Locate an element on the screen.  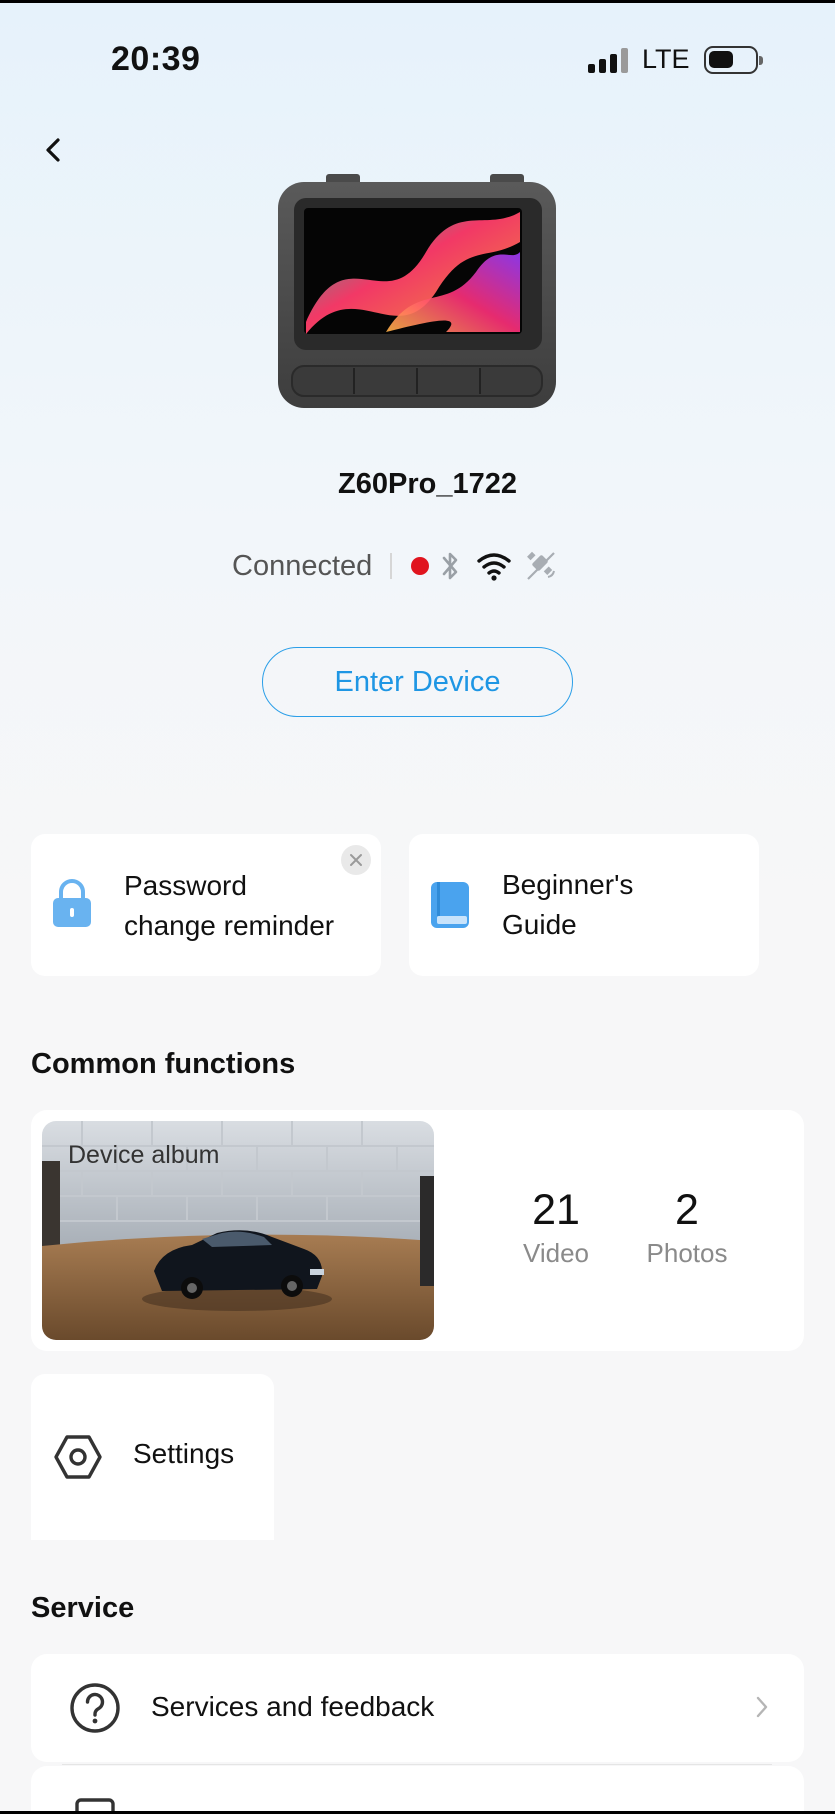
settings-card: Settings is located at coordinates (152, 1457).